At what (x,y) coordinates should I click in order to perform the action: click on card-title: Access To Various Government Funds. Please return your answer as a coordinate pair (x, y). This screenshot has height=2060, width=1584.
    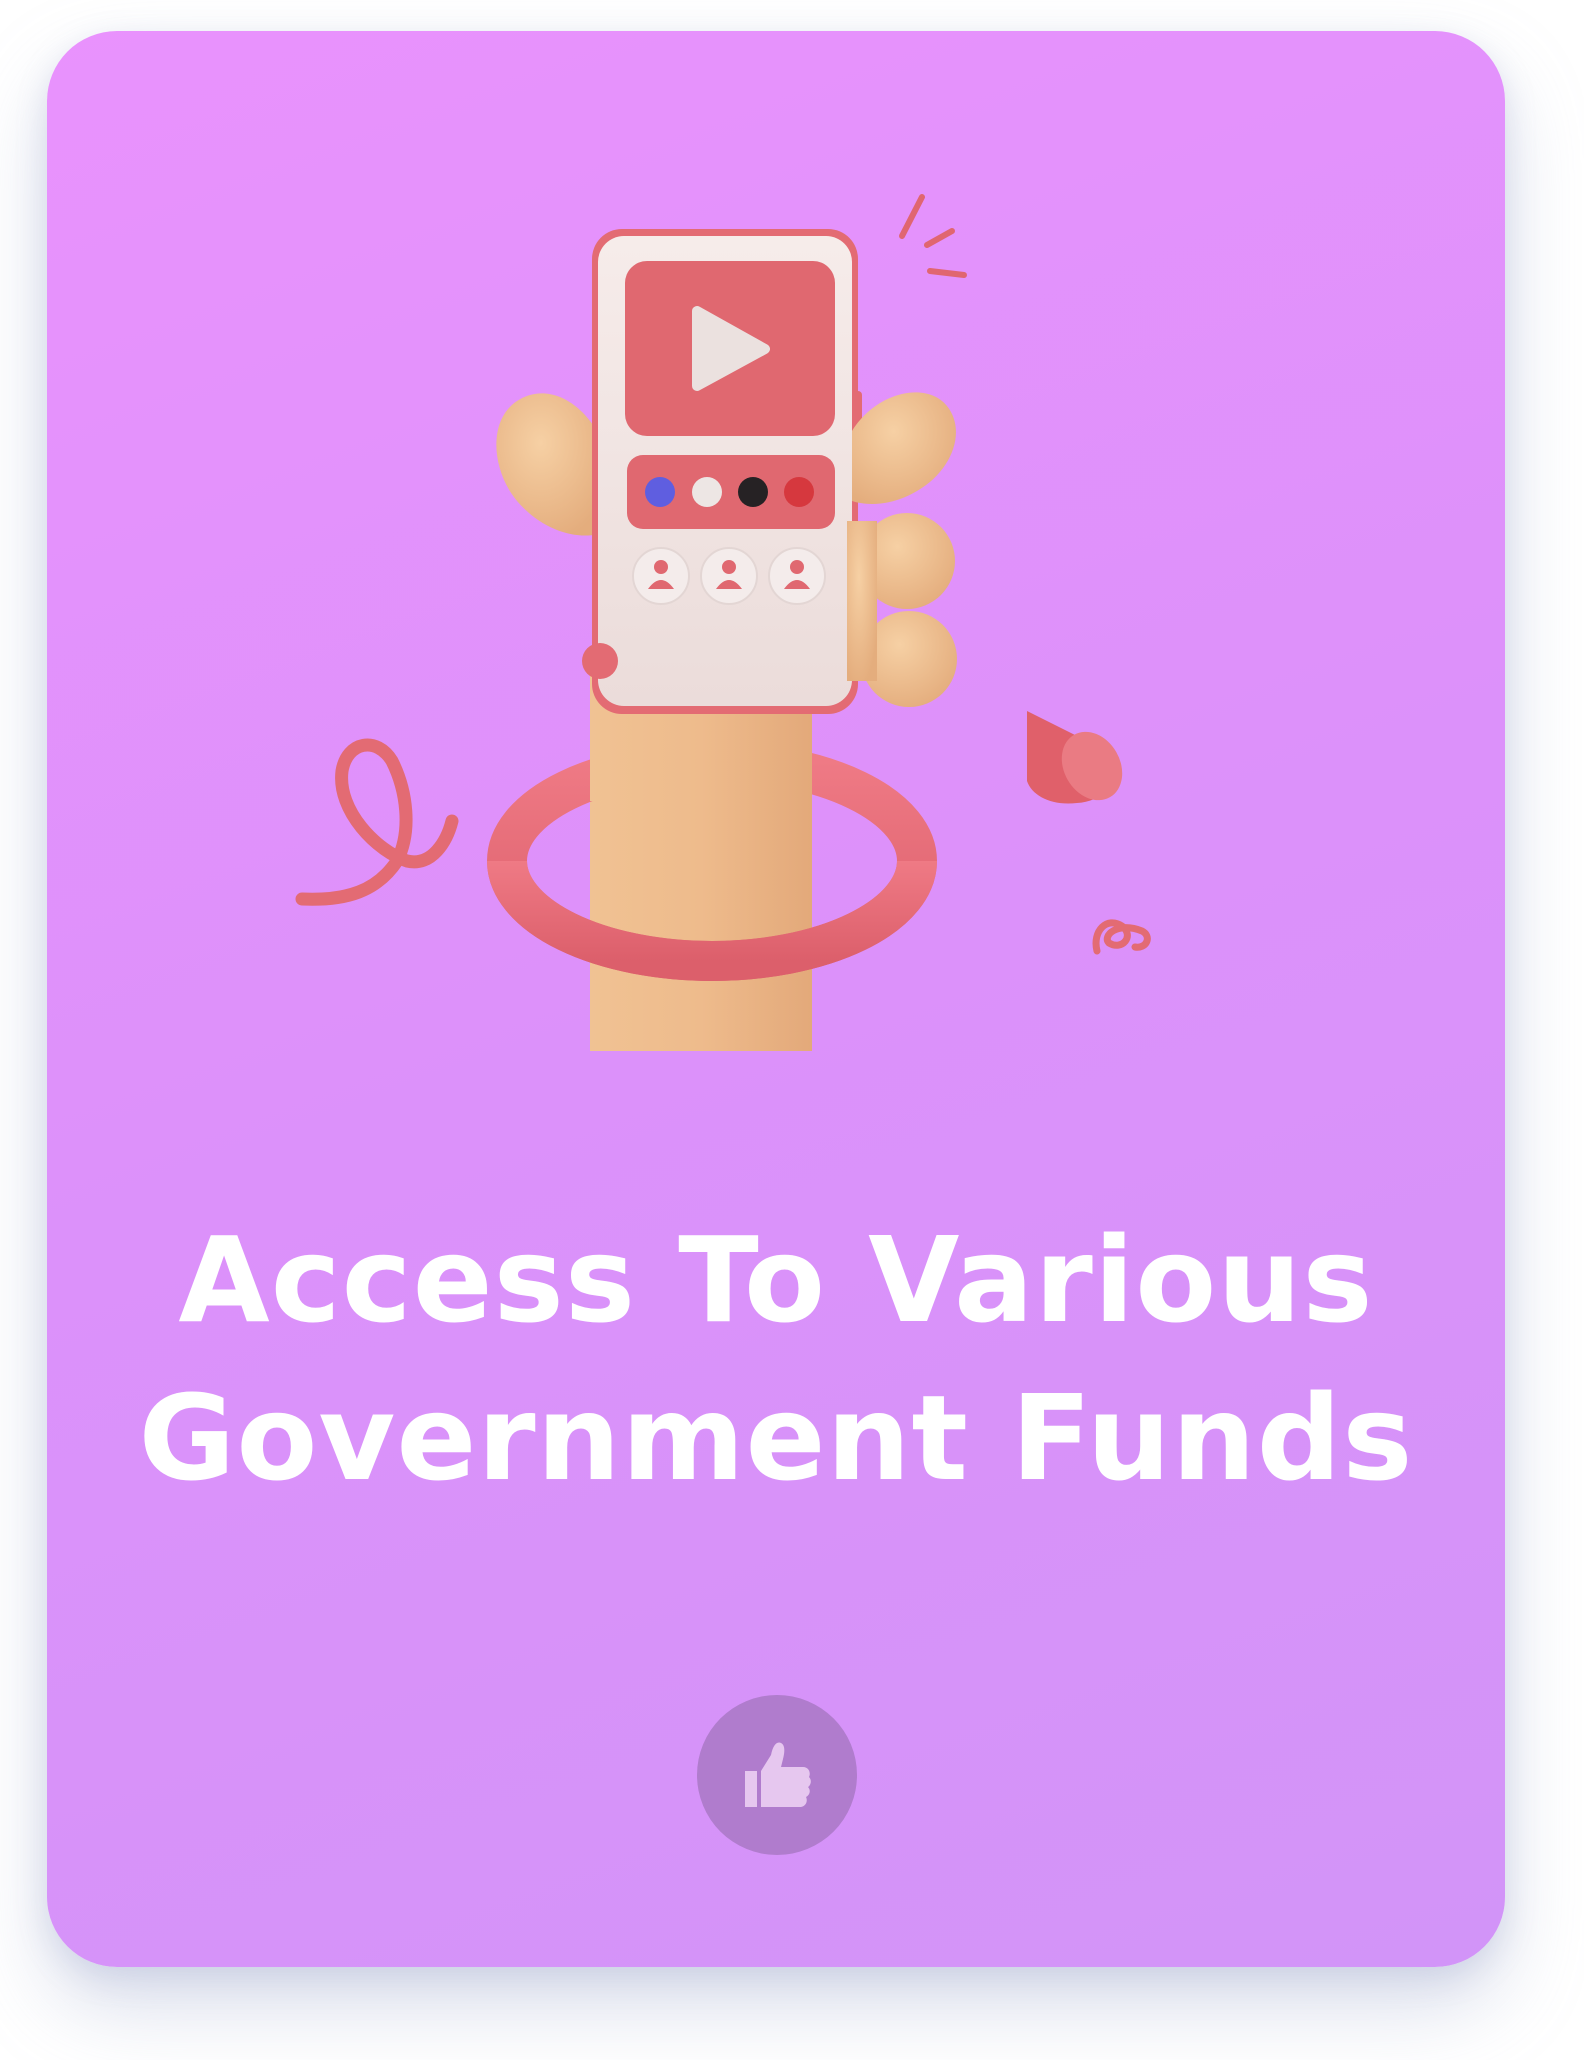
    Looking at the image, I should click on (776, 1359).